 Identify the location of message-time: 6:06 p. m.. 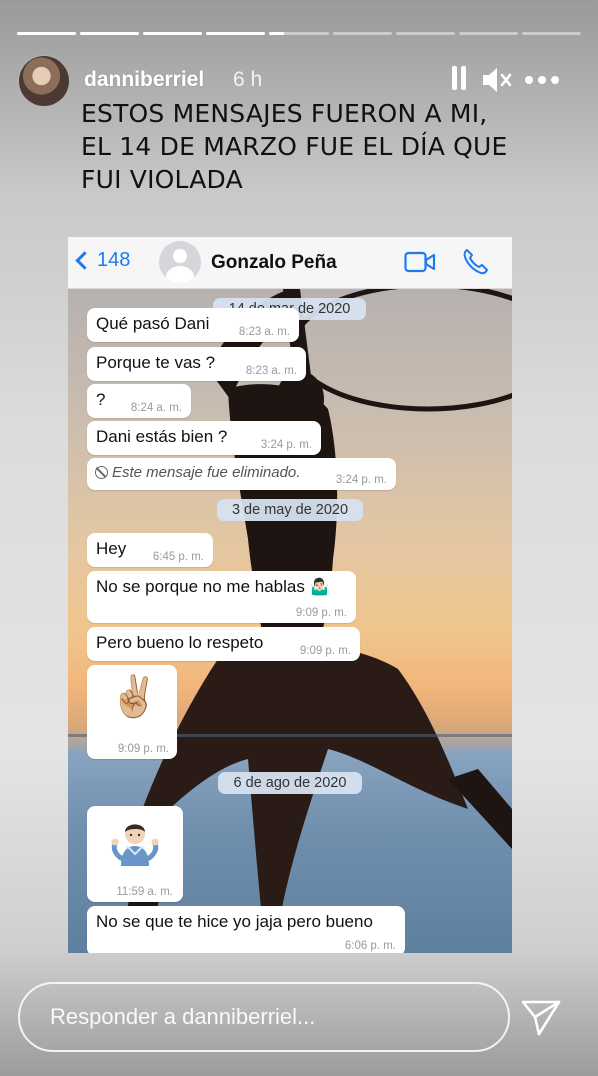
(370, 946).